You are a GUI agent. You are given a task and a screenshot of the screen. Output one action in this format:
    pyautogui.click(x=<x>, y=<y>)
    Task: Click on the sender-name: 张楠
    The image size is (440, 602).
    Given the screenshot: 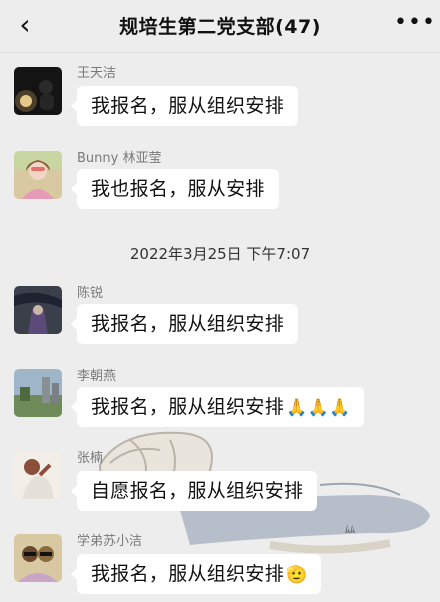 What is the action you would take?
    pyautogui.click(x=90, y=458)
    